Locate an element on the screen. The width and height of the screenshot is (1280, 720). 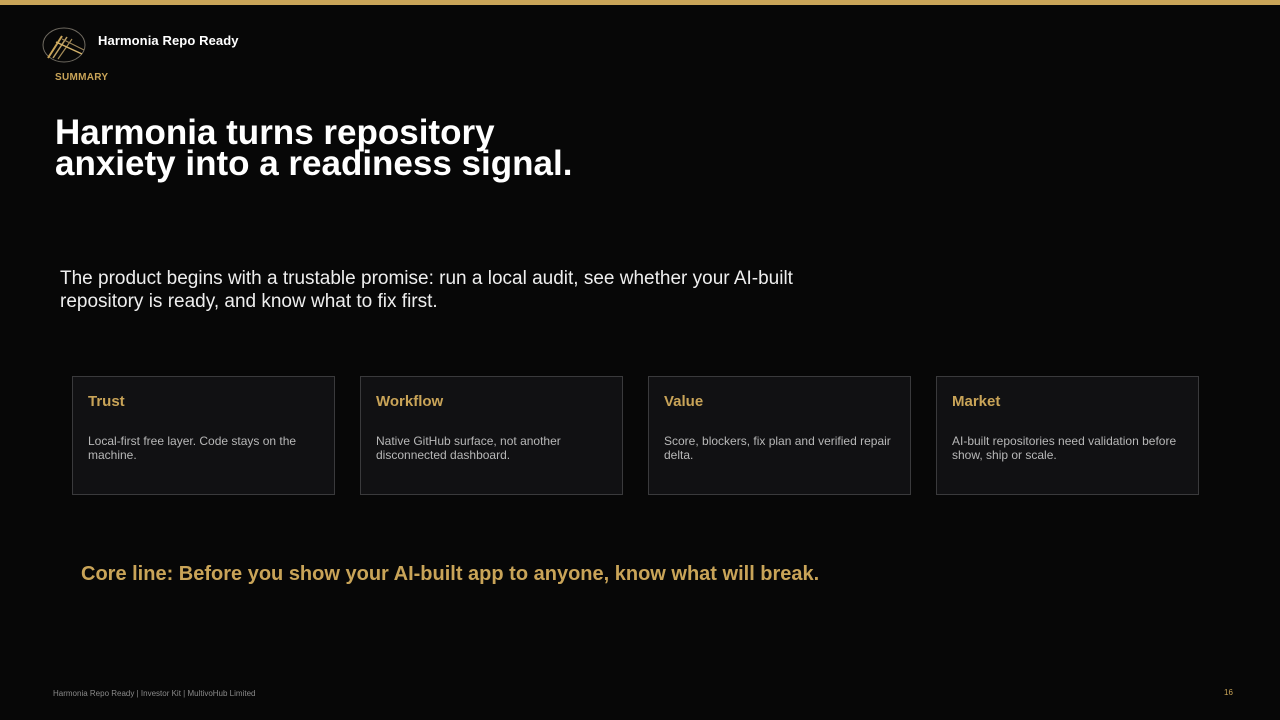
card-title: Workflow is located at coordinates (410, 401).